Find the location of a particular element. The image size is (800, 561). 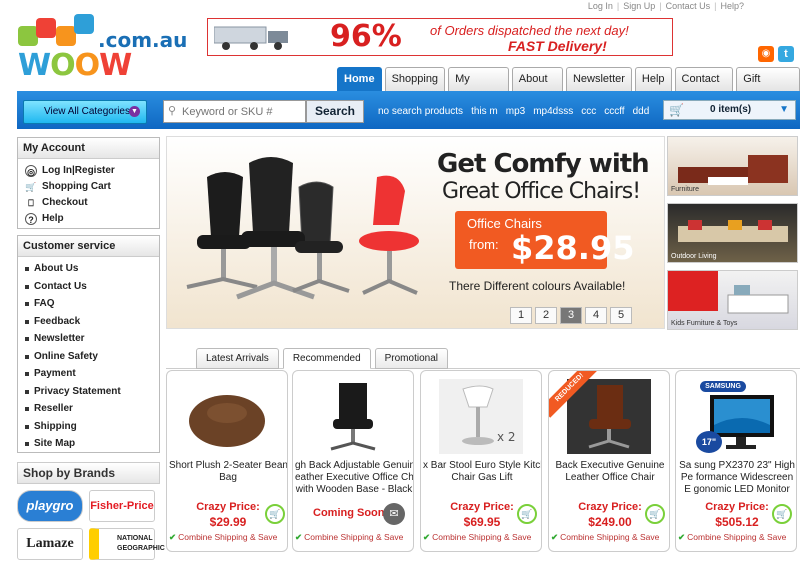

contact-link: Contact Us is located at coordinates (688, 6).